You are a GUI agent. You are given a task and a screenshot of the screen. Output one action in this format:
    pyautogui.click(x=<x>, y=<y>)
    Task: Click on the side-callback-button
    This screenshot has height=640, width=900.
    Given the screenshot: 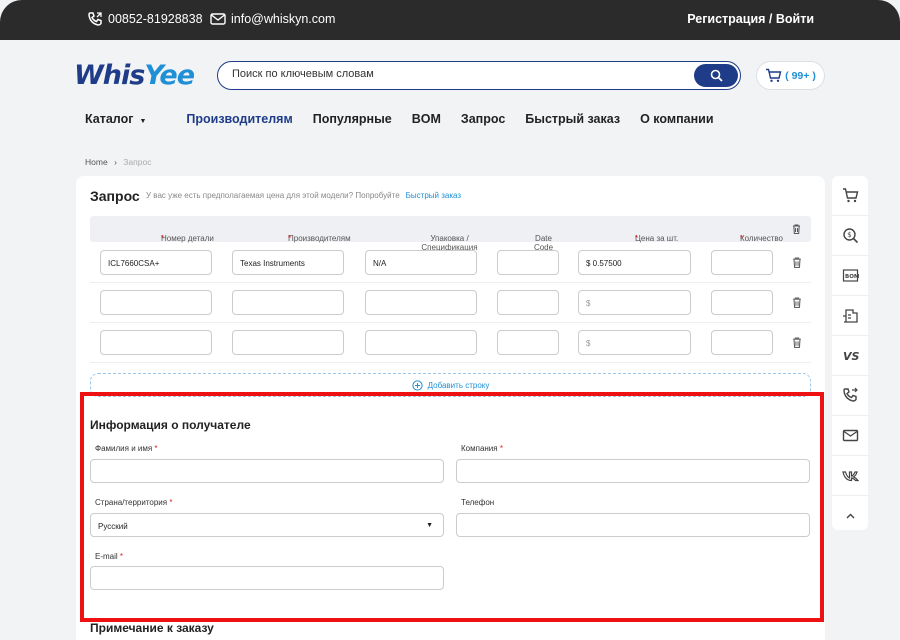 What is the action you would take?
    pyautogui.click(x=850, y=396)
    